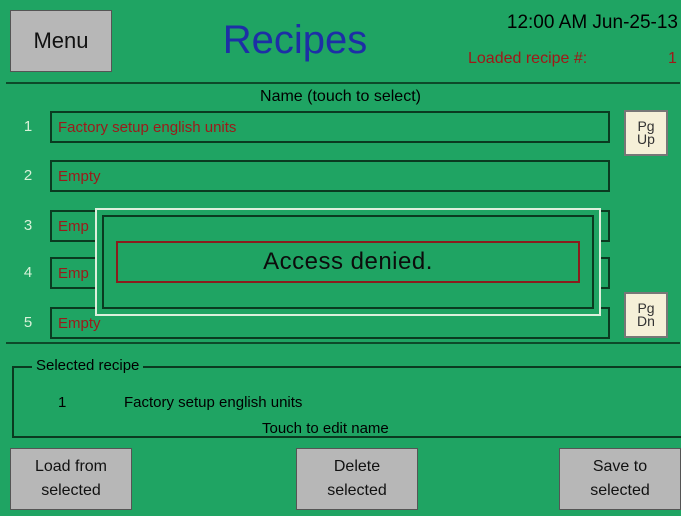 This screenshot has height=516, width=681. What do you see at coordinates (71, 490) in the screenshot?
I see `load-button-line-2: selected` at bounding box center [71, 490].